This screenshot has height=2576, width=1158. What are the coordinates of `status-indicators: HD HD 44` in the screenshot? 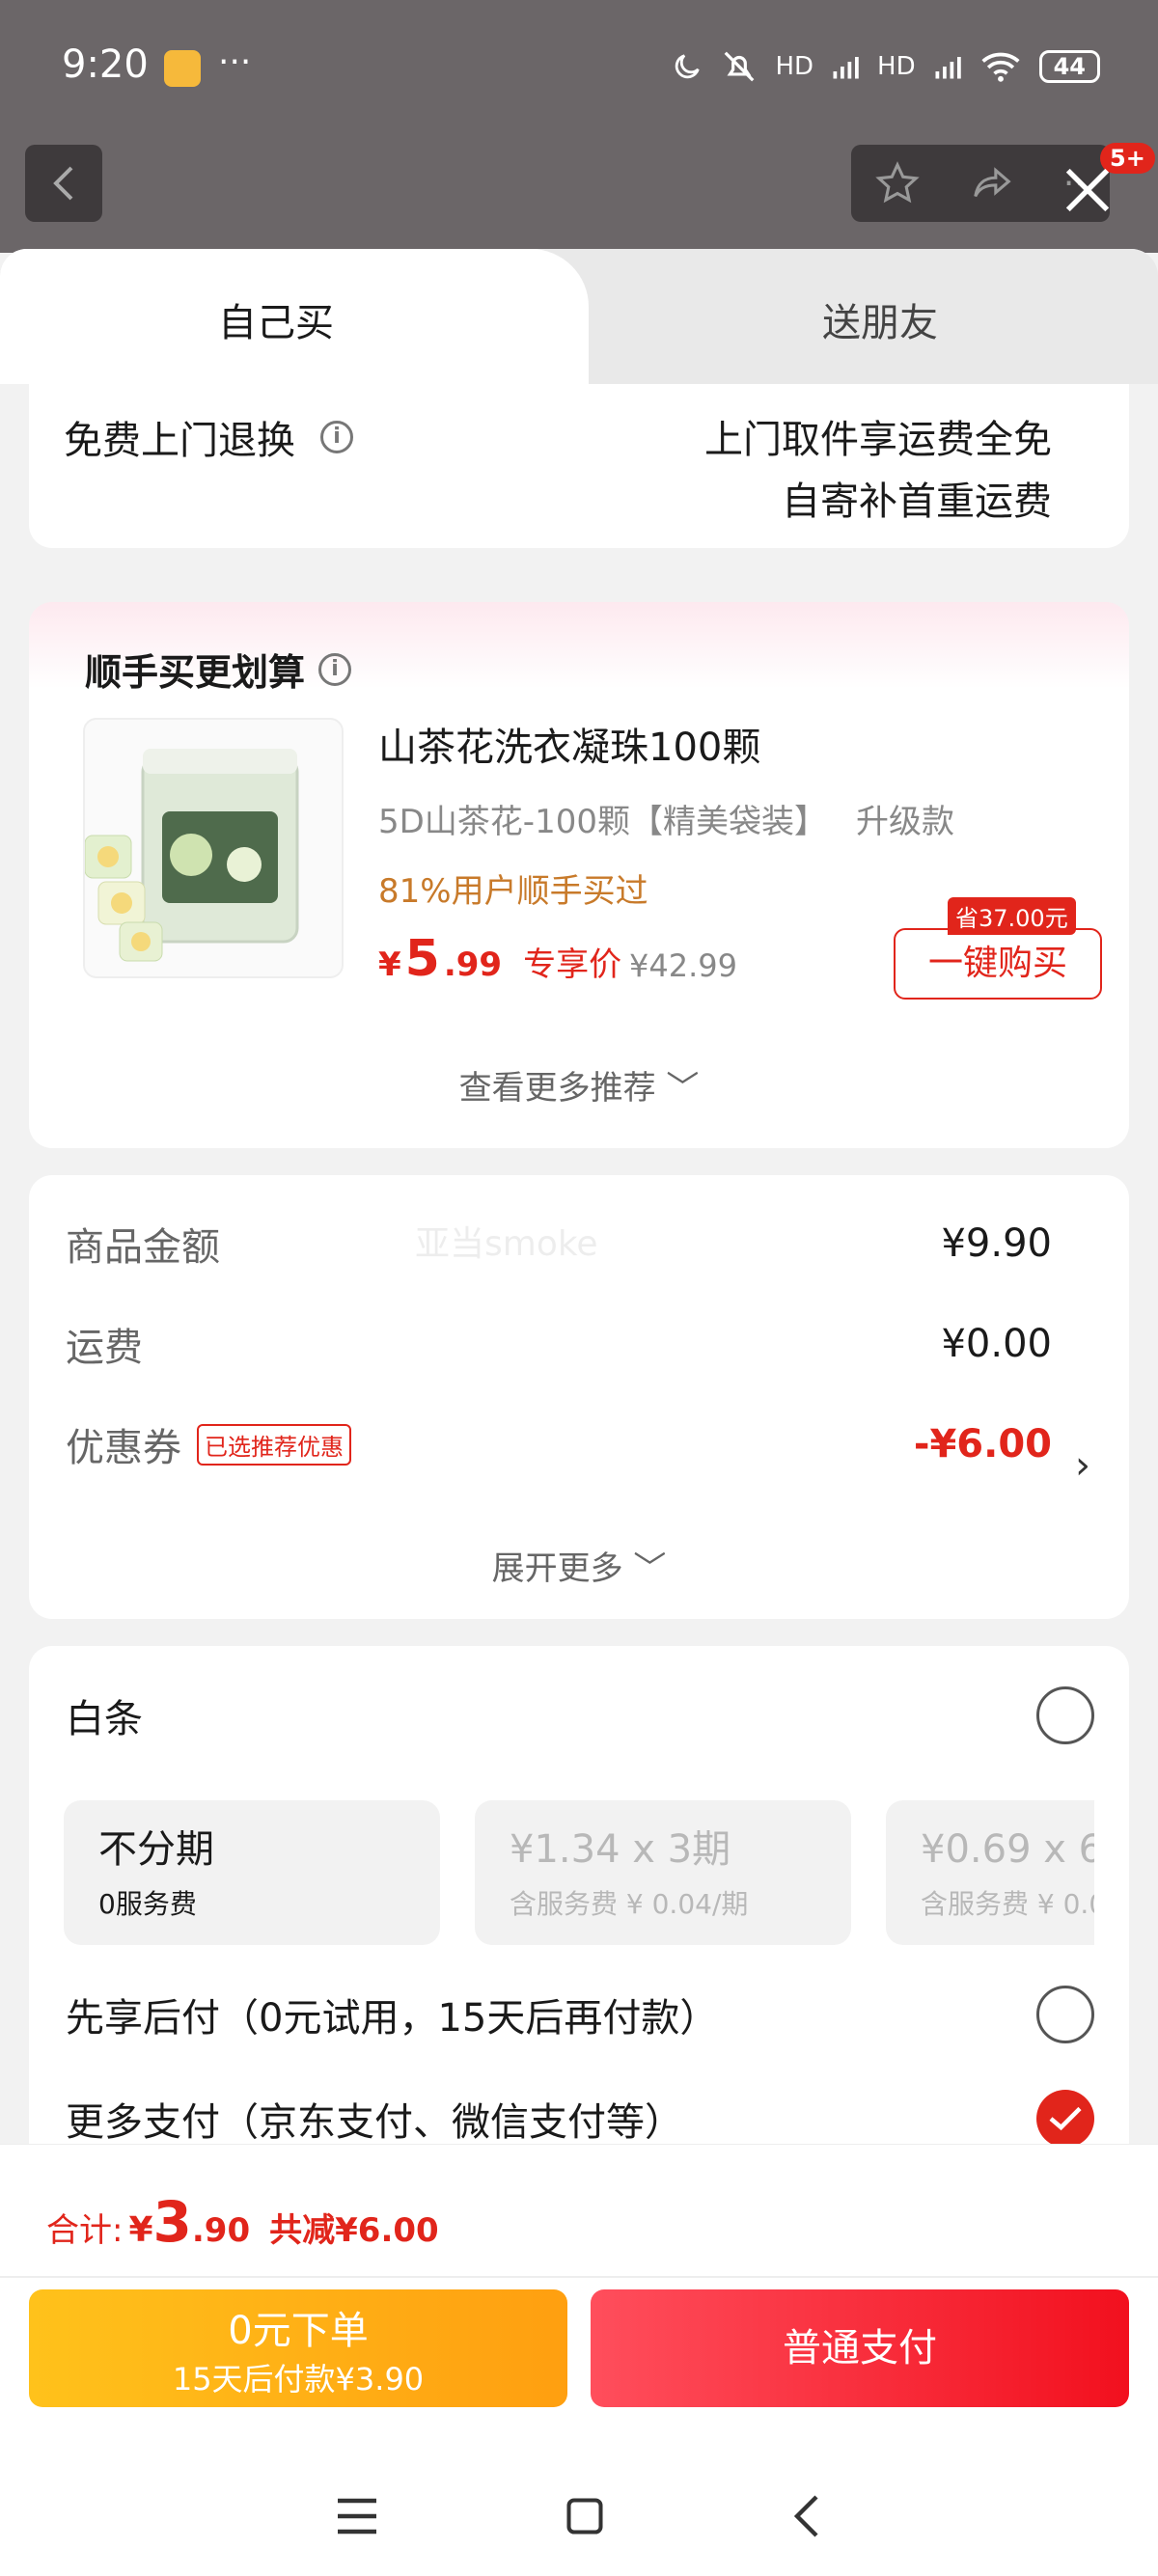 It's located at (885, 66).